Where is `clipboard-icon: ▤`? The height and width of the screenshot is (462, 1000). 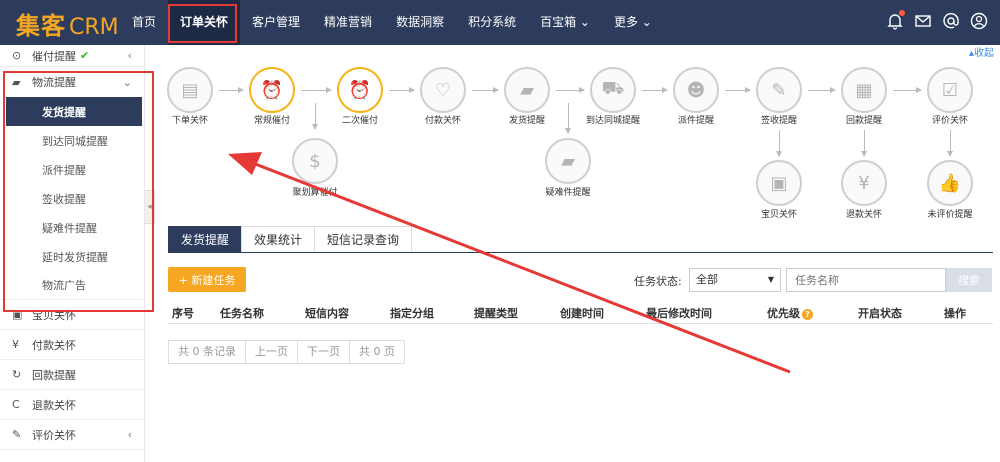 clipboard-icon: ▤ is located at coordinates (190, 90).